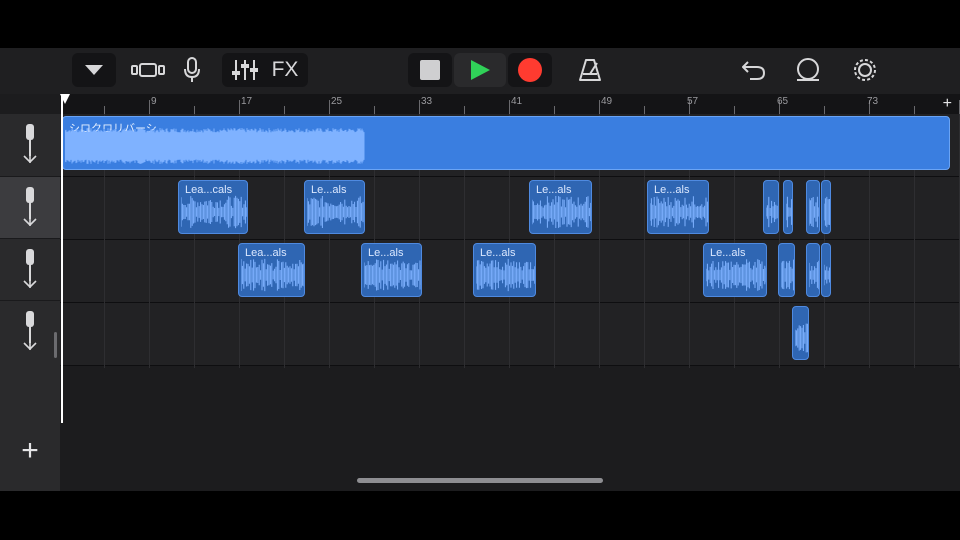 This screenshot has height=540, width=960. What do you see at coordinates (62, 258) in the screenshot?
I see `playhead-line` at bounding box center [62, 258].